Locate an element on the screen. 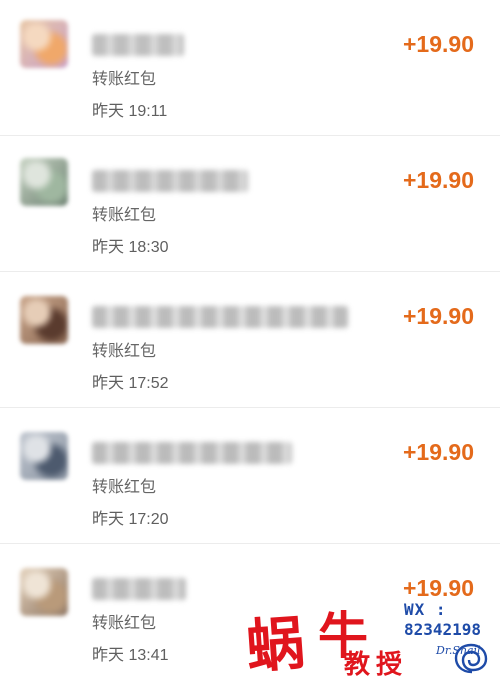 The width and height of the screenshot is (500, 684). transaction-time: 昨天 13:41 is located at coordinates (130, 655).